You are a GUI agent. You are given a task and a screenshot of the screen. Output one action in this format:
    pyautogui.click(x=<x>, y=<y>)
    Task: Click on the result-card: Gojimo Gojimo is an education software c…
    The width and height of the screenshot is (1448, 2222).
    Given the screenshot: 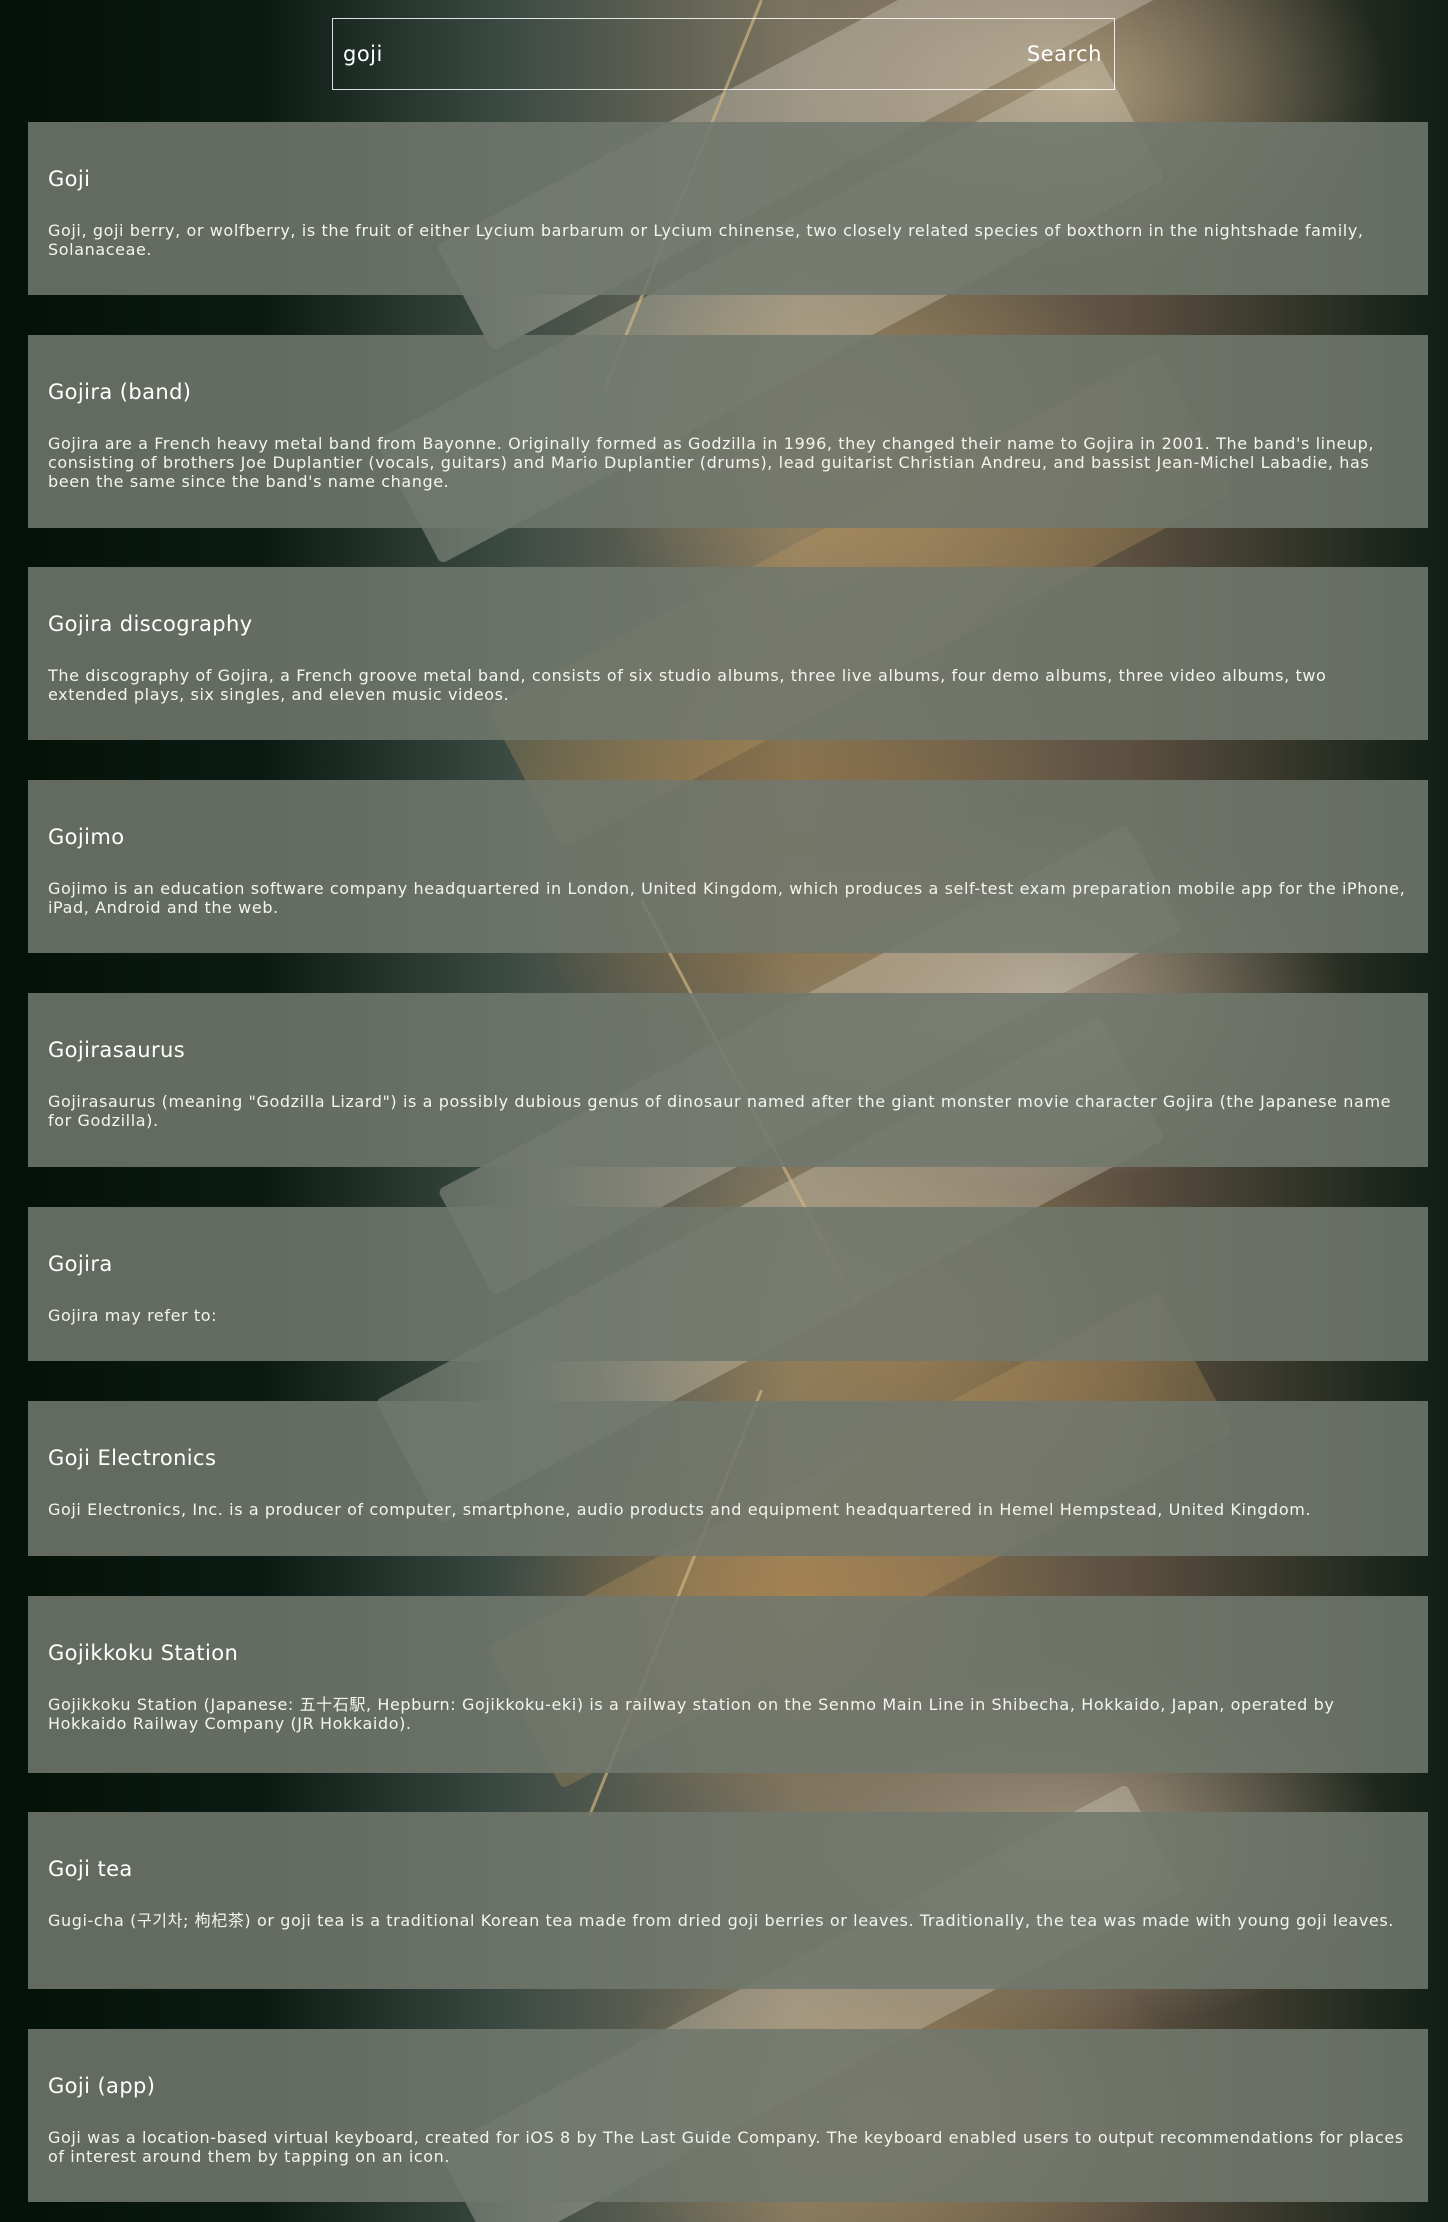 What is the action you would take?
    pyautogui.click(x=728, y=866)
    